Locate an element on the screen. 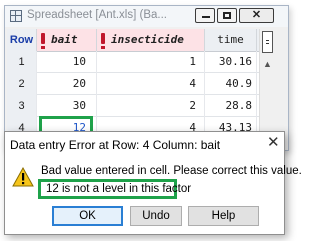 This screenshot has height=241, width=320. scrollbar-thumb is located at coordinates (267, 42).